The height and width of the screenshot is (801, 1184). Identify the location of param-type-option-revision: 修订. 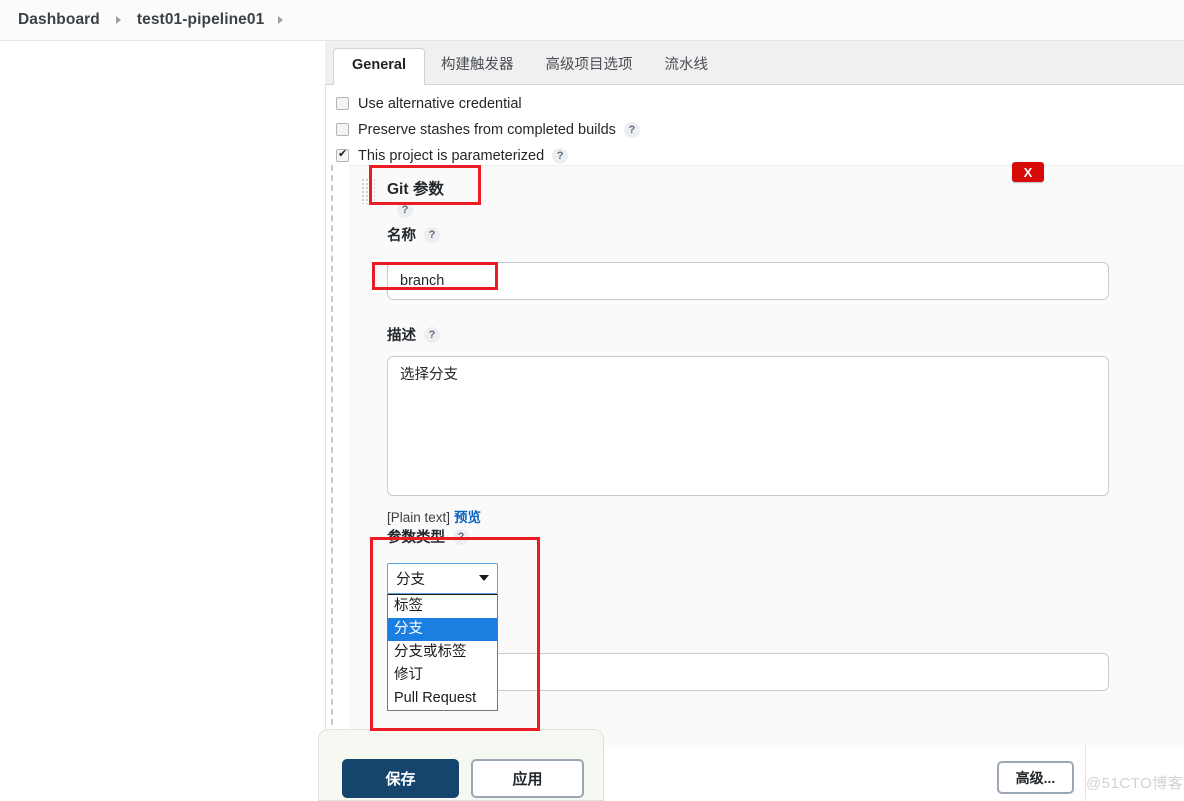
(442, 675).